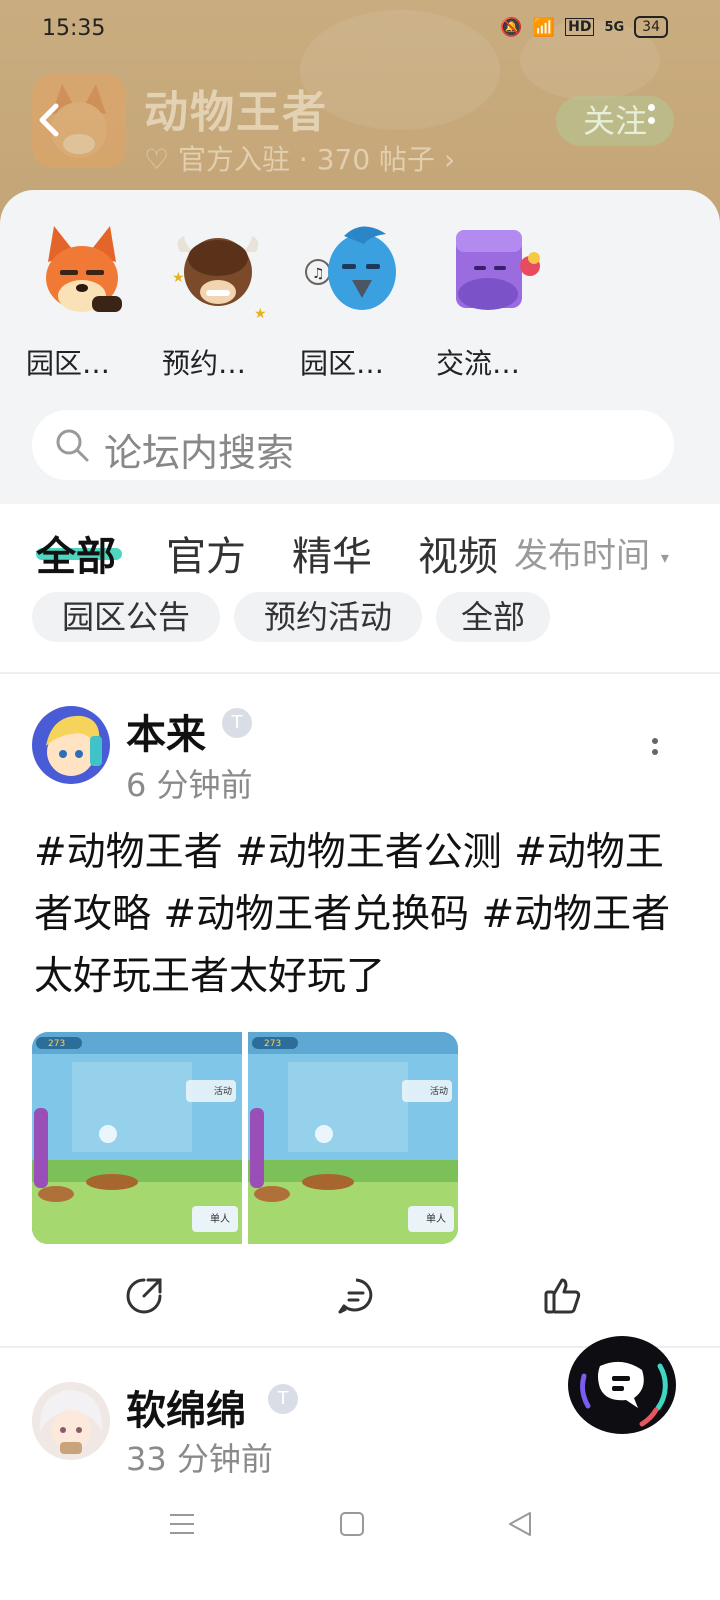  I want to click on post-time: 33 分钟前, so click(199, 1459).